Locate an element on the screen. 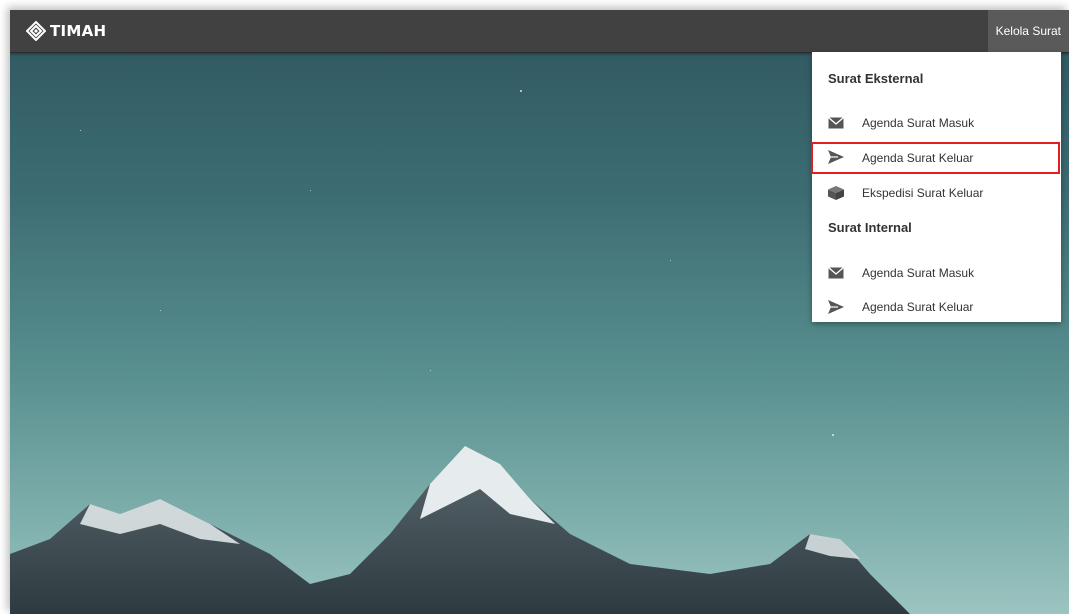  timah-logo: TIMAH is located at coordinates (66, 31).